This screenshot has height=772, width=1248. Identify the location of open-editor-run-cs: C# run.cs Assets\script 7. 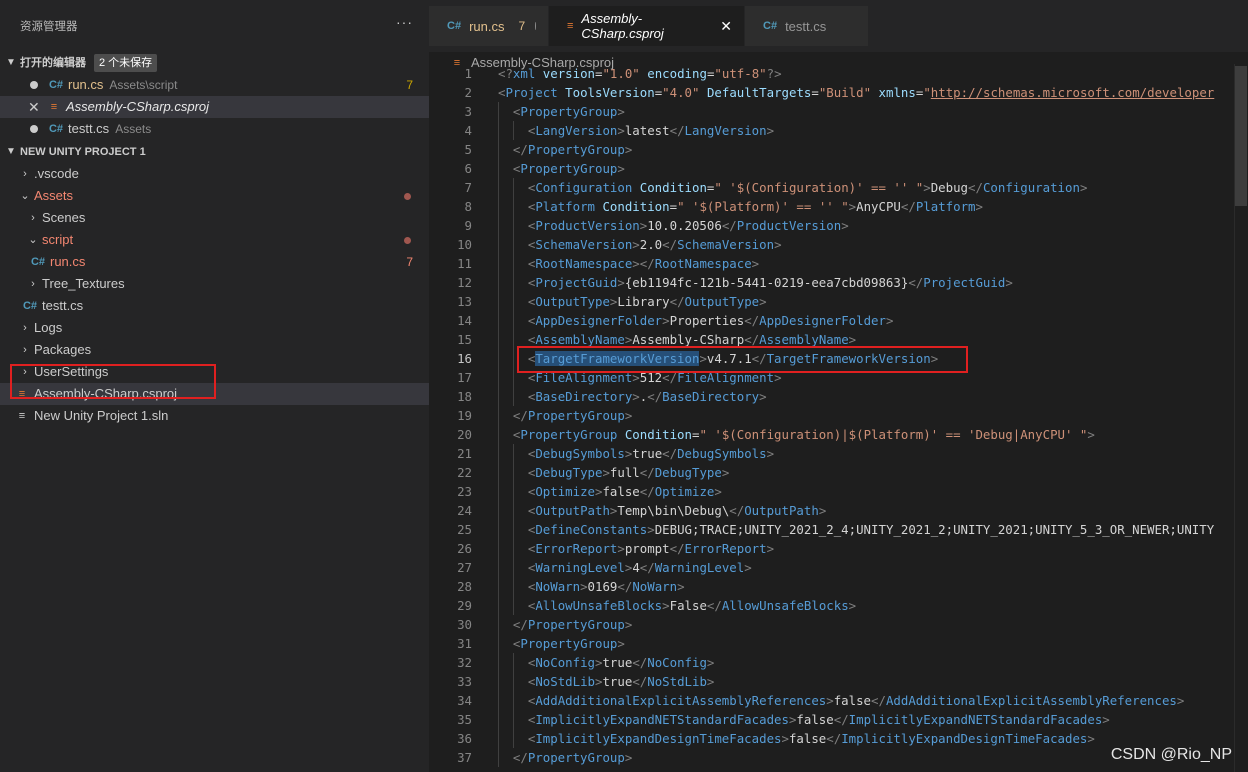
(214, 85).